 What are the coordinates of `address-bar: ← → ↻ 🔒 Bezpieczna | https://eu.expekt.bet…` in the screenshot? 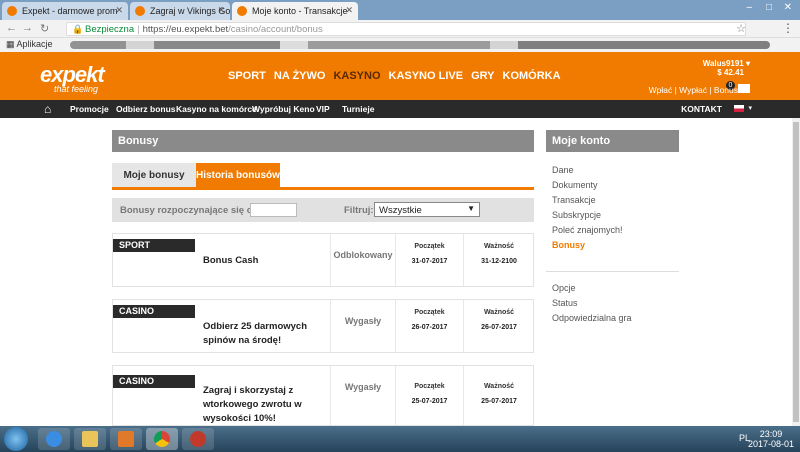 It's located at (400, 29).